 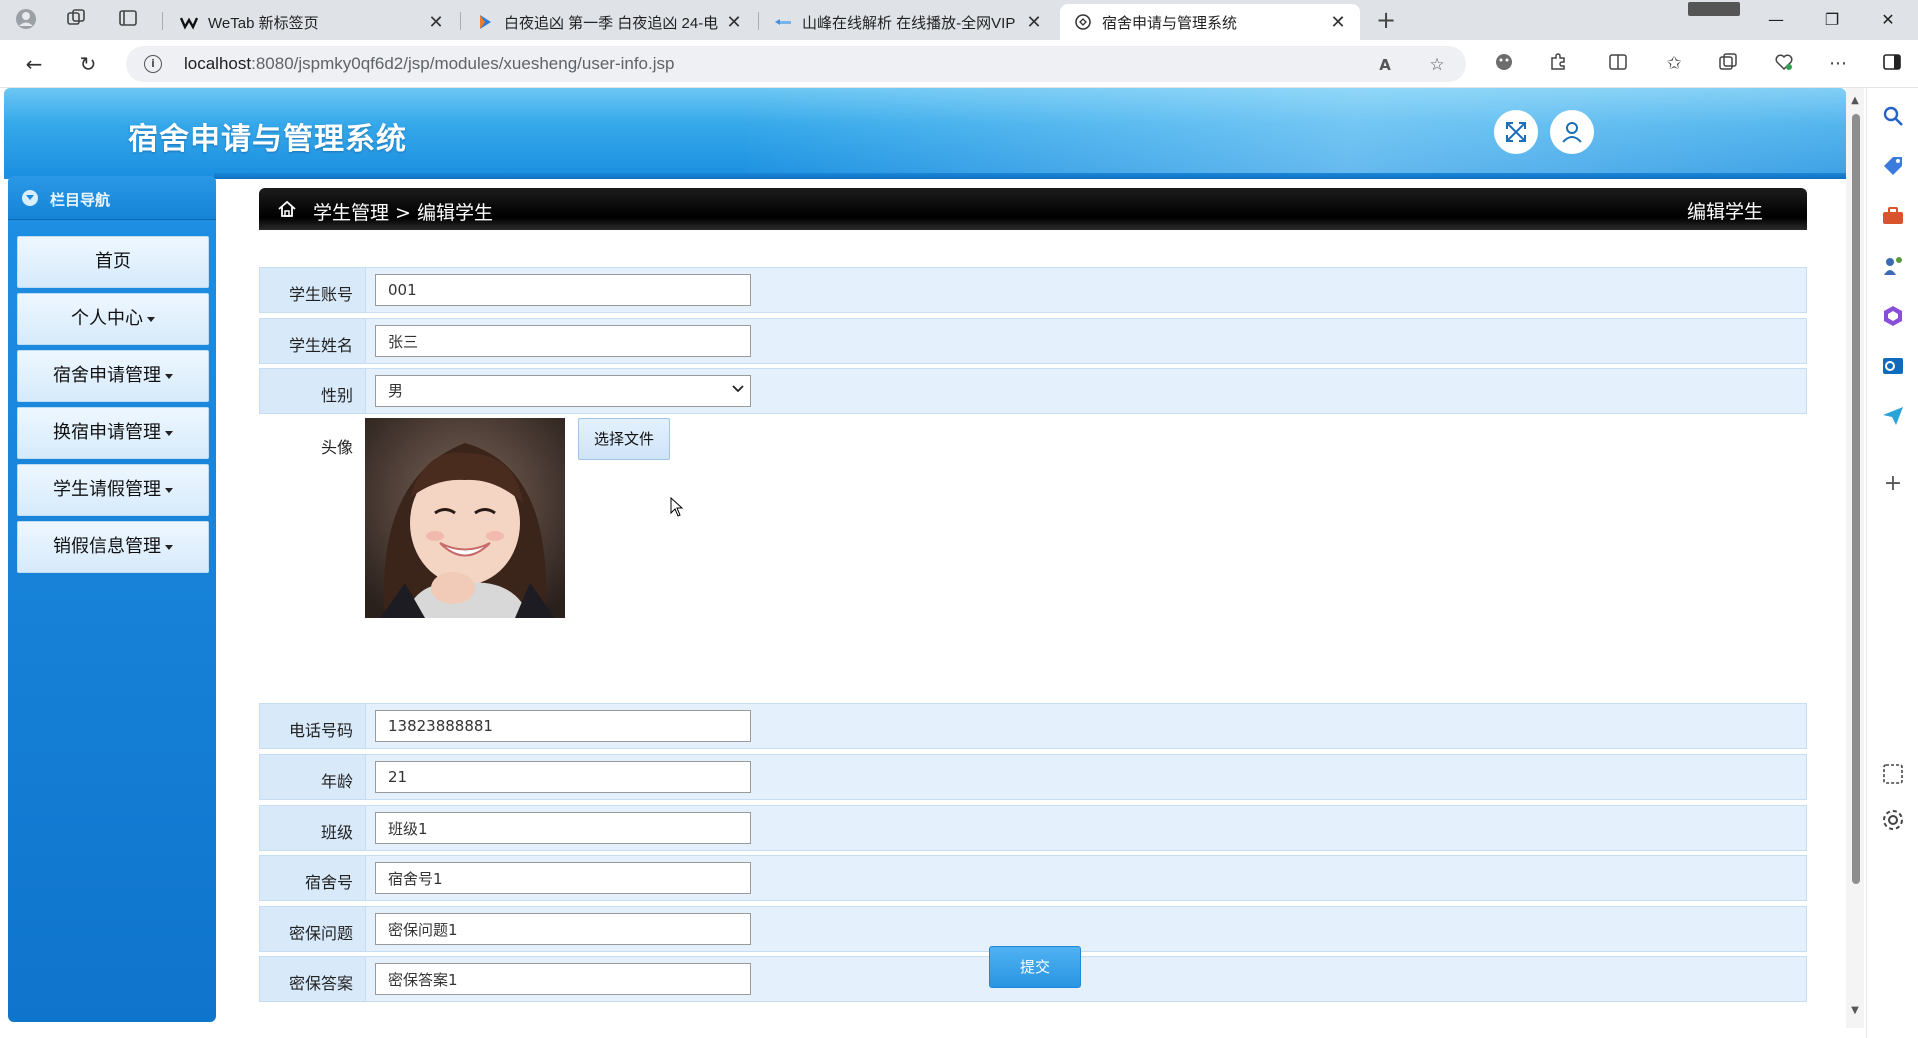 I want to click on read-aloud-icon: A, so click(x=1385, y=65).